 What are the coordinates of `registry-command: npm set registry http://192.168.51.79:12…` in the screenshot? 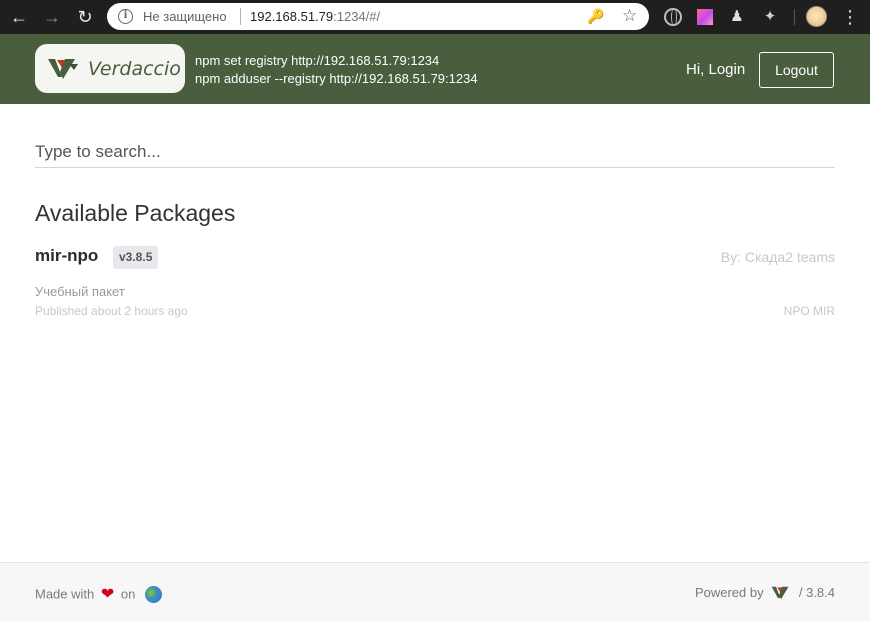 It's located at (317, 60).